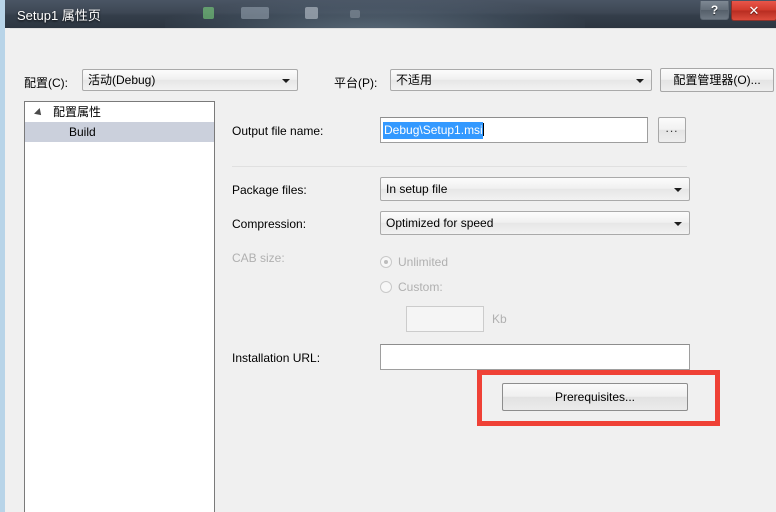  Describe the element at coordinates (521, 80) in the screenshot. I see `platform-dropdown: 不适用` at that location.